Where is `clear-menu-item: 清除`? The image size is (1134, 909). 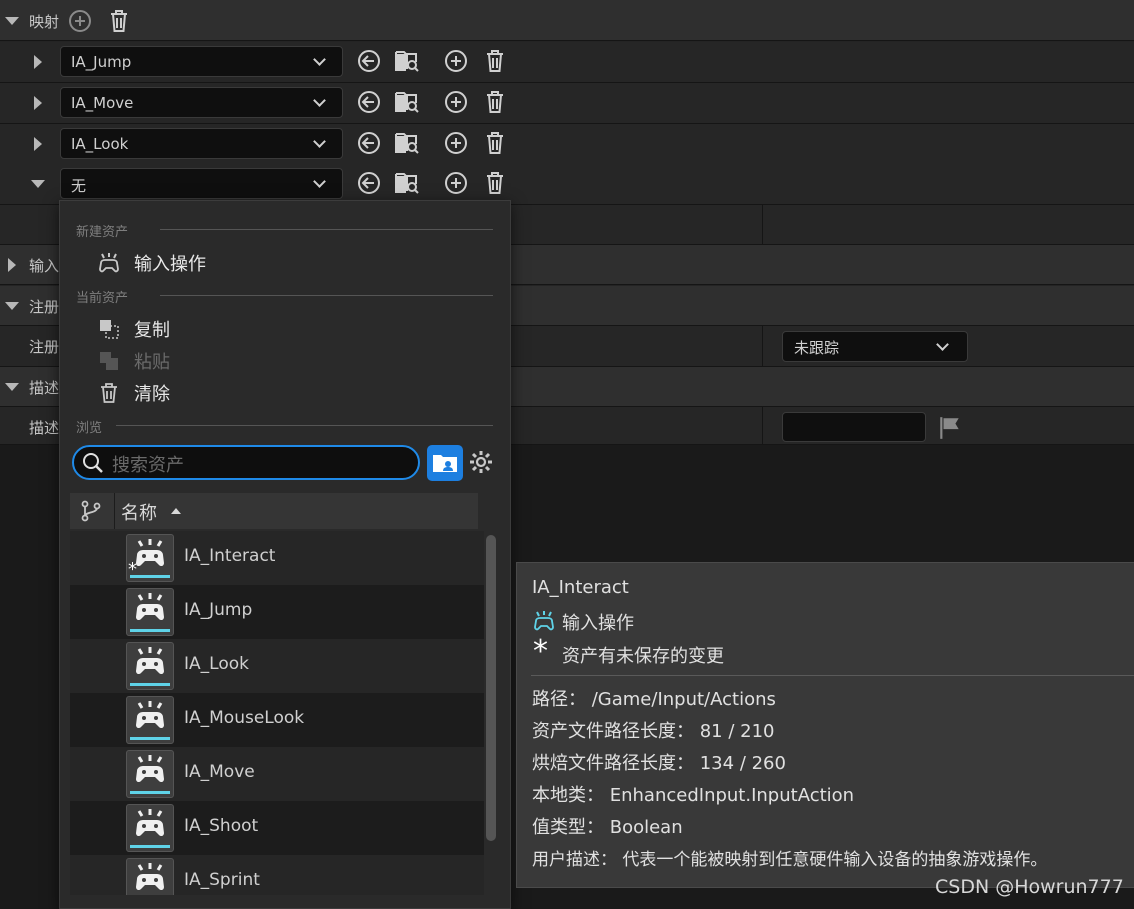 clear-menu-item: 清除 is located at coordinates (152, 393).